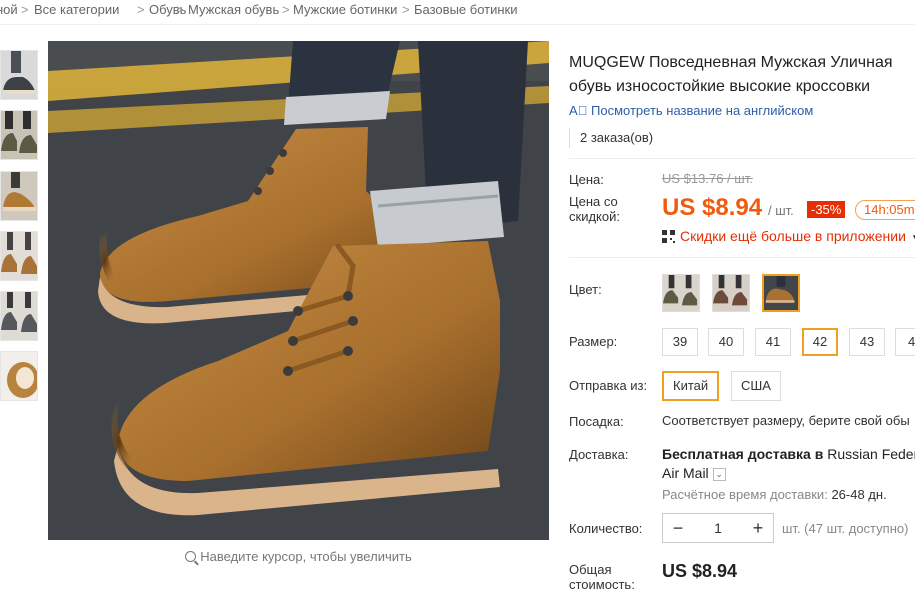  What do you see at coordinates (611, 138) in the screenshot?
I see `orders-count: 2 заказа(ов)` at bounding box center [611, 138].